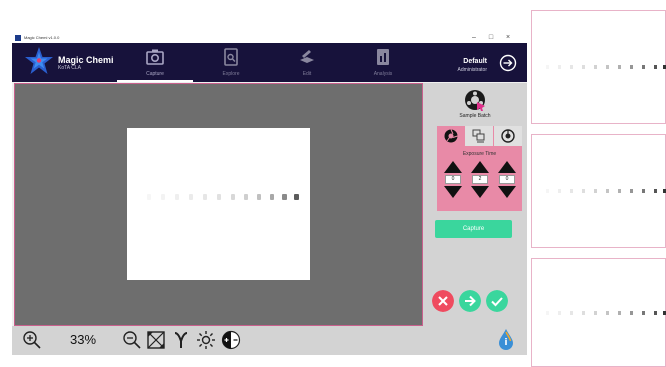  Describe the element at coordinates (506, 339) in the screenshot. I see `info-drop-icon` at that location.